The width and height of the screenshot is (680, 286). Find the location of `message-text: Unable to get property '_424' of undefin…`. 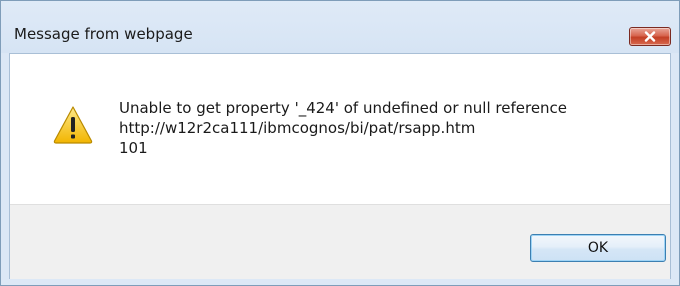

message-text: Unable to get property '_424' of undefin… is located at coordinates (343, 128).